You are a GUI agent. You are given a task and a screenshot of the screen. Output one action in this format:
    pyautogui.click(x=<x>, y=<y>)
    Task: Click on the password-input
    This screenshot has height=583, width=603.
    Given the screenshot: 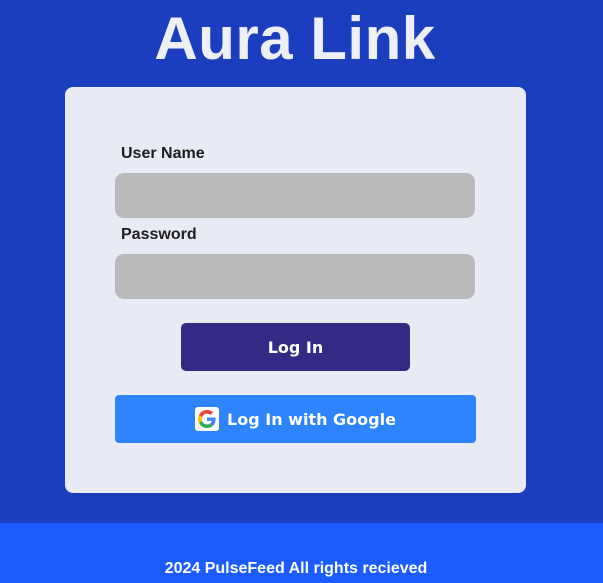 What is the action you would take?
    pyautogui.click(x=295, y=276)
    